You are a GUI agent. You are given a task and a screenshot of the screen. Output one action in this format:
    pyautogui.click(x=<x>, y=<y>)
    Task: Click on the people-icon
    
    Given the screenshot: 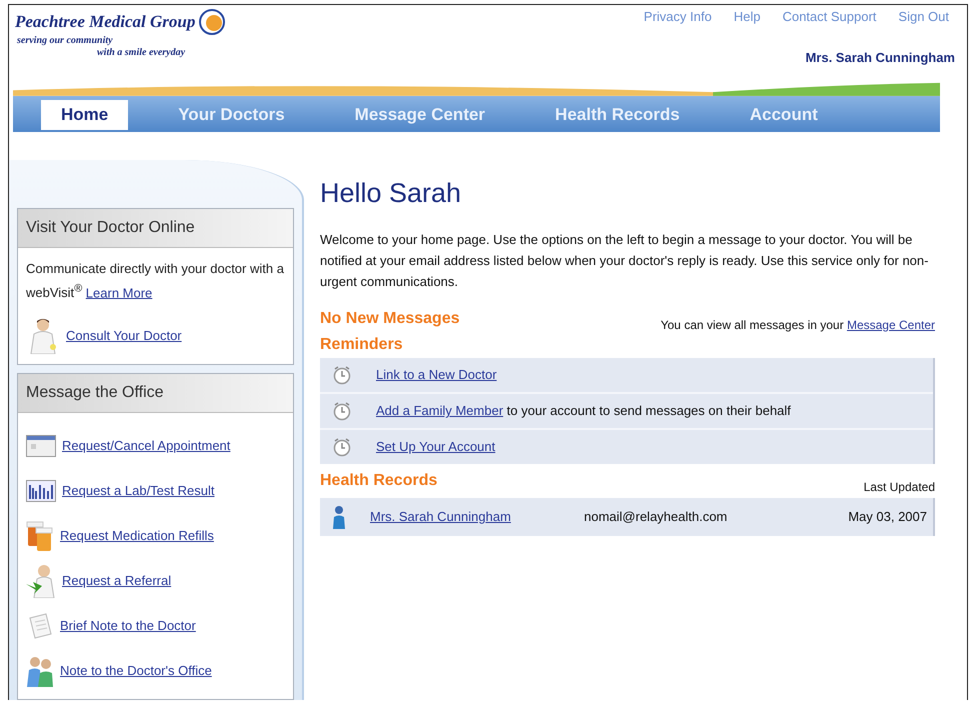 What is the action you would take?
    pyautogui.click(x=40, y=670)
    